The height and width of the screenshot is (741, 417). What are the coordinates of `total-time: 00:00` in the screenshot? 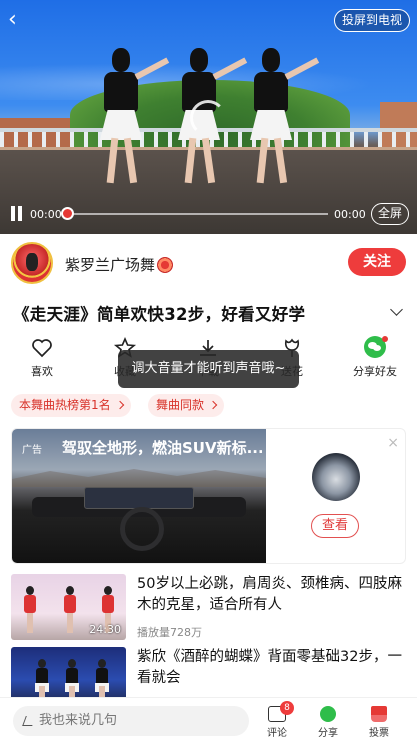 It's located at (350, 214).